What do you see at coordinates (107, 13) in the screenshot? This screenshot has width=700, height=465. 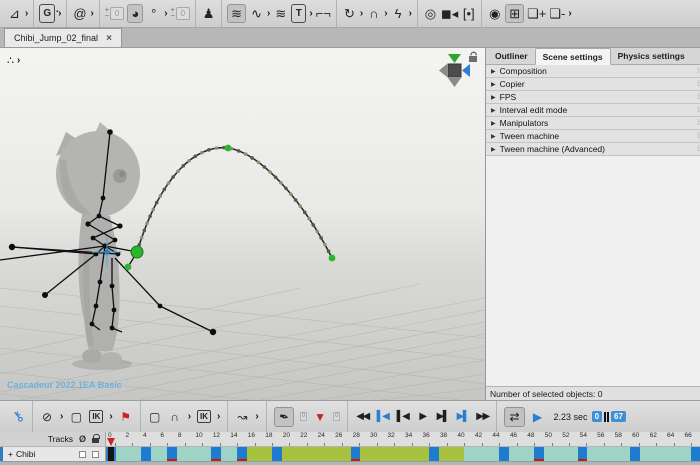 I see `ghost-before-stepper-plus-minus: + −` at bounding box center [107, 13].